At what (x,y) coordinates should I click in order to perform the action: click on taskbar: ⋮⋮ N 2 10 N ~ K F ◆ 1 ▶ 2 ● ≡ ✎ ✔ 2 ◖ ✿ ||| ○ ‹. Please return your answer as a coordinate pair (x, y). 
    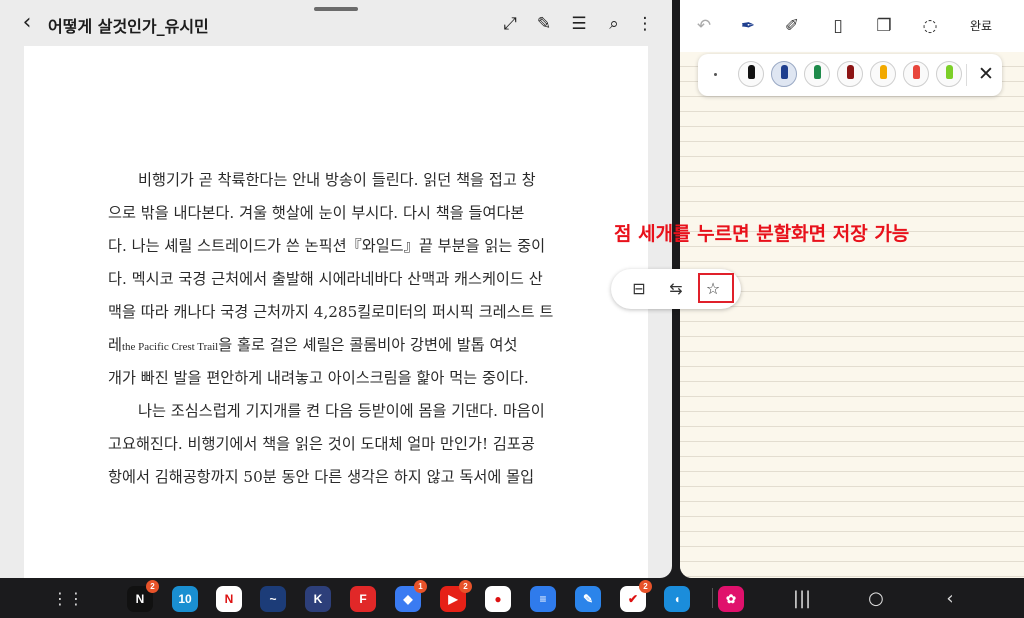
    Looking at the image, I should click on (512, 598).